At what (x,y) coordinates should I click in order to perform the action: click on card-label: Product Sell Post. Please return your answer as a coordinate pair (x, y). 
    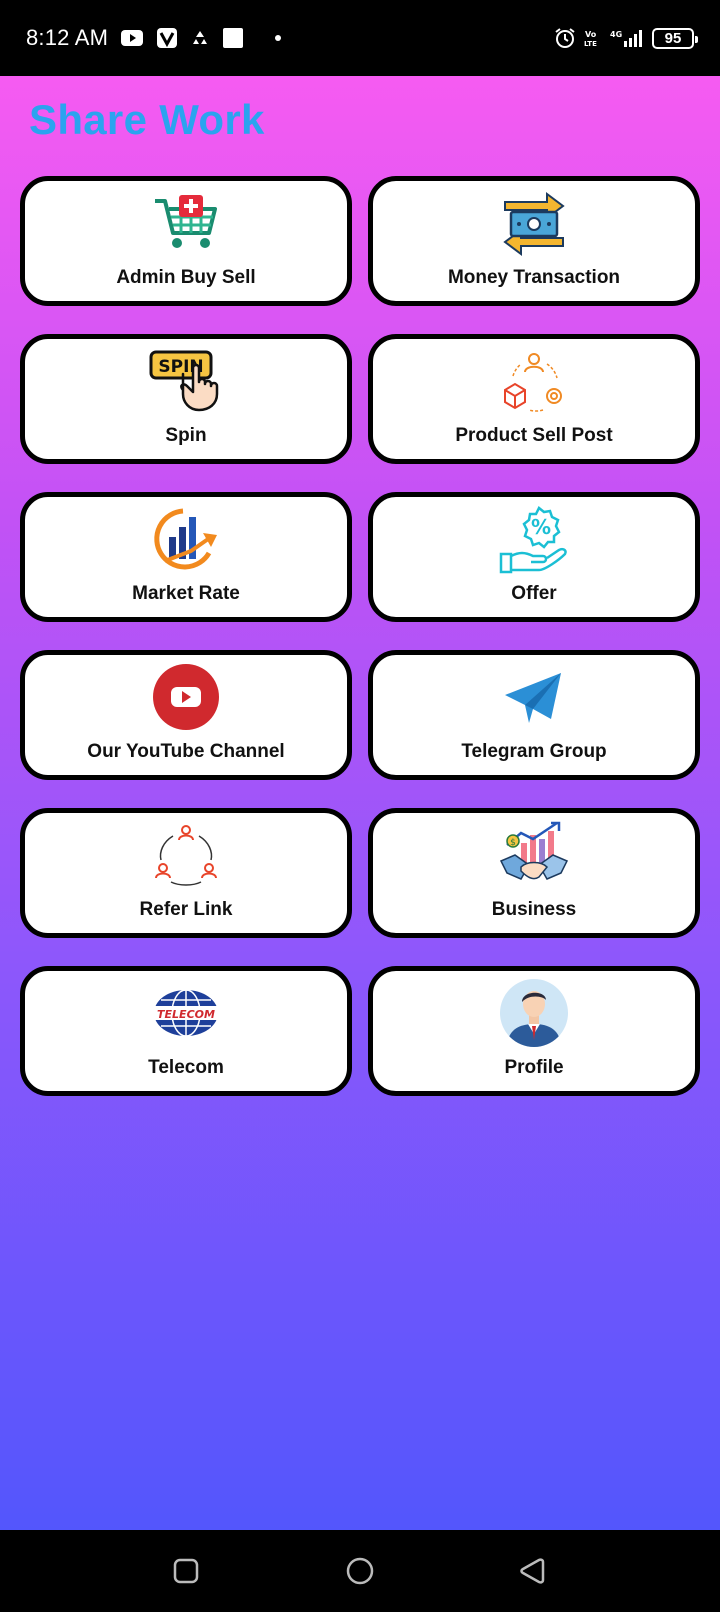
    Looking at the image, I should click on (534, 435).